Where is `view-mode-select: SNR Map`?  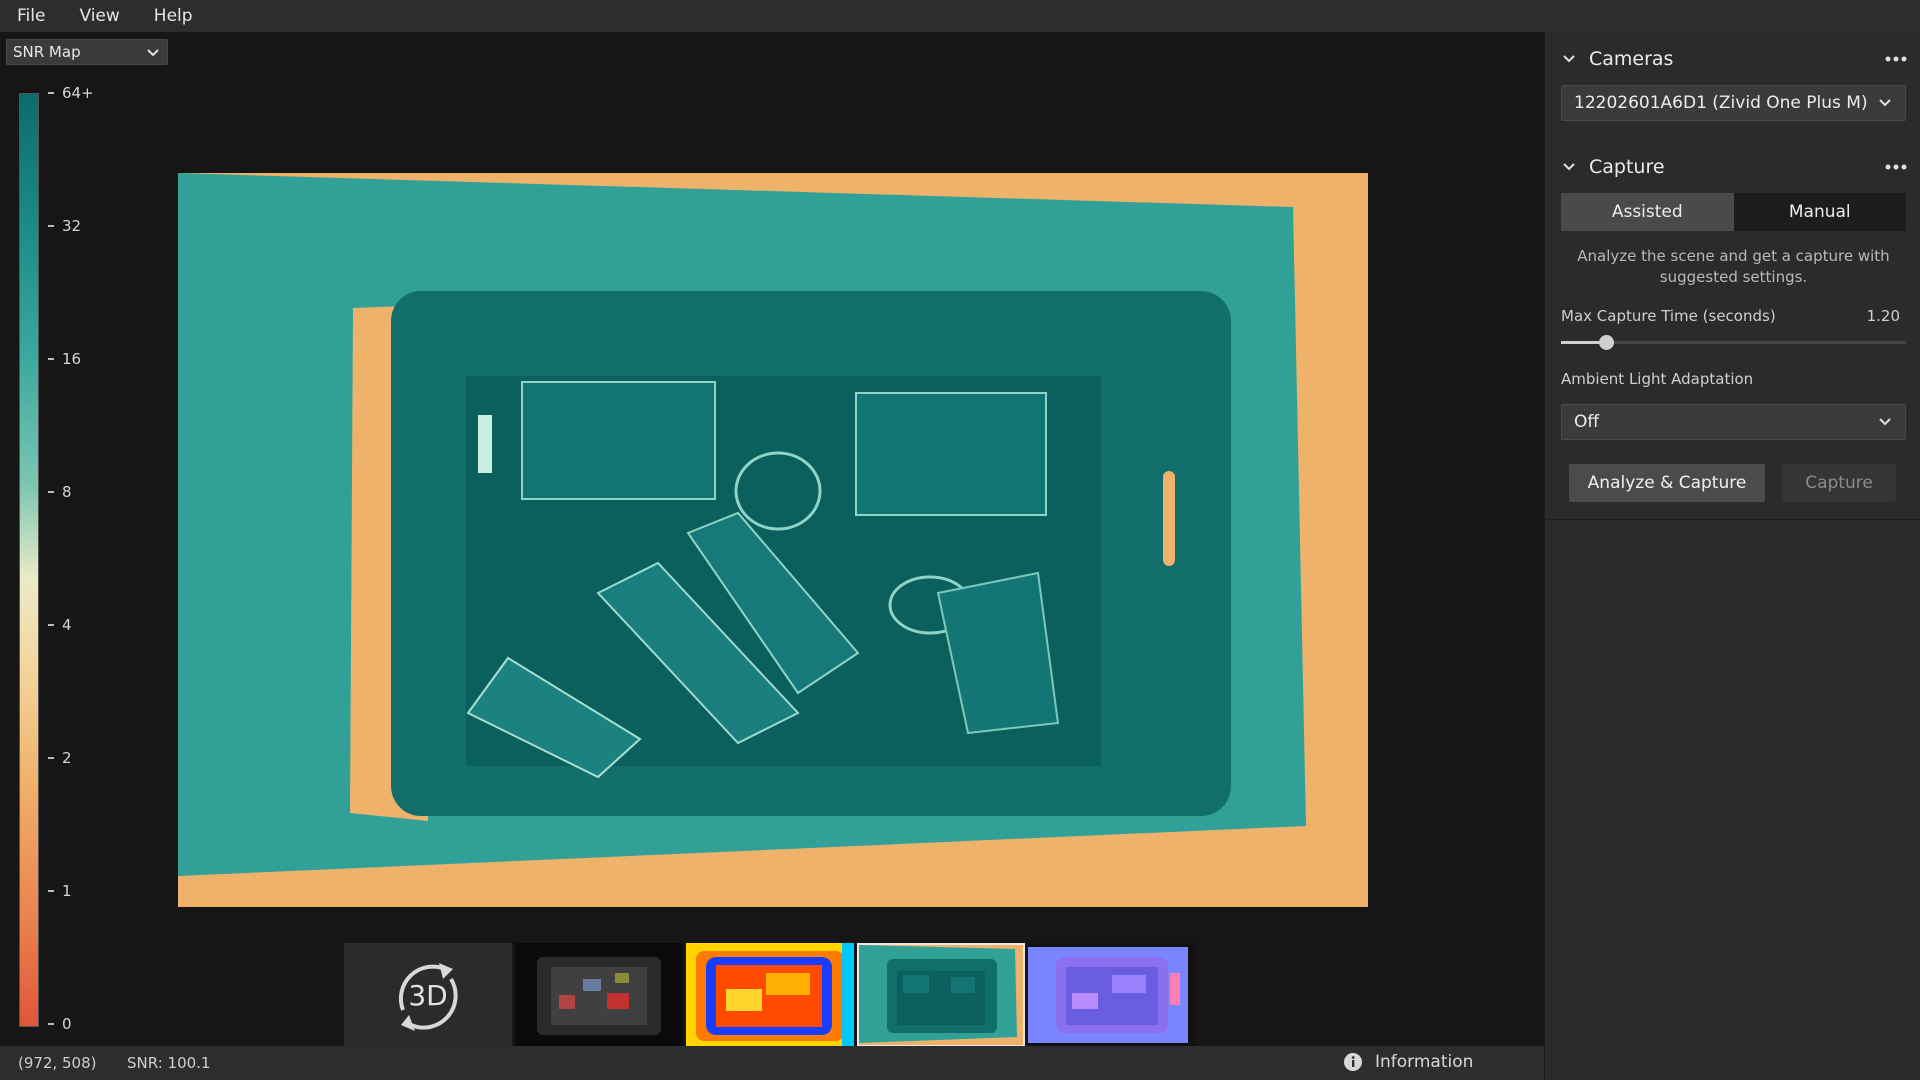 view-mode-select: SNR Map is located at coordinates (87, 52).